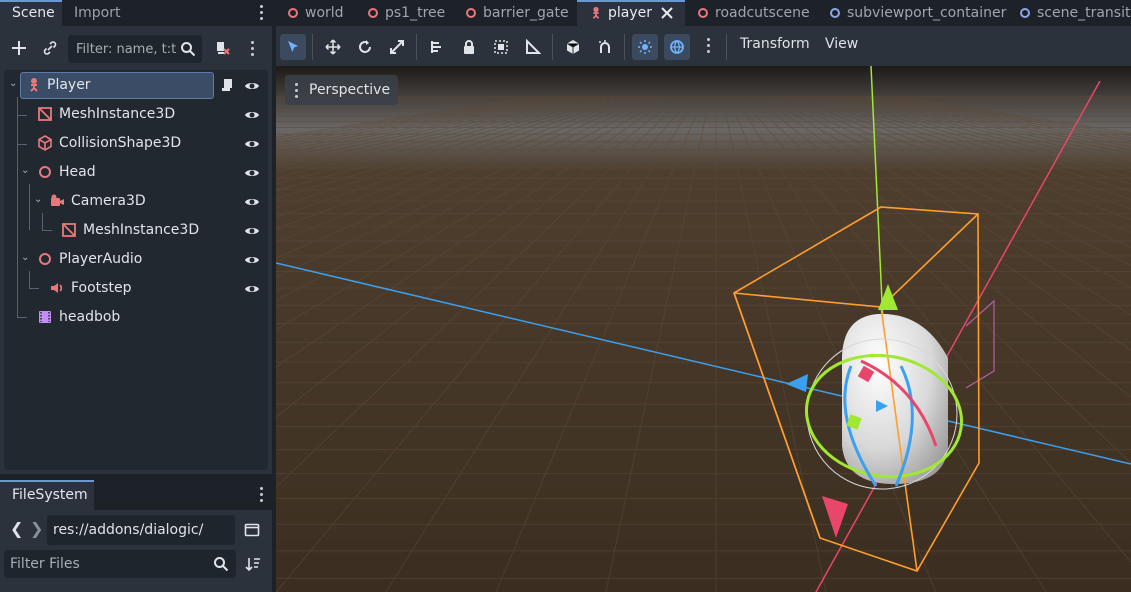  I want to click on scene-tab-world: world, so click(316, 13).